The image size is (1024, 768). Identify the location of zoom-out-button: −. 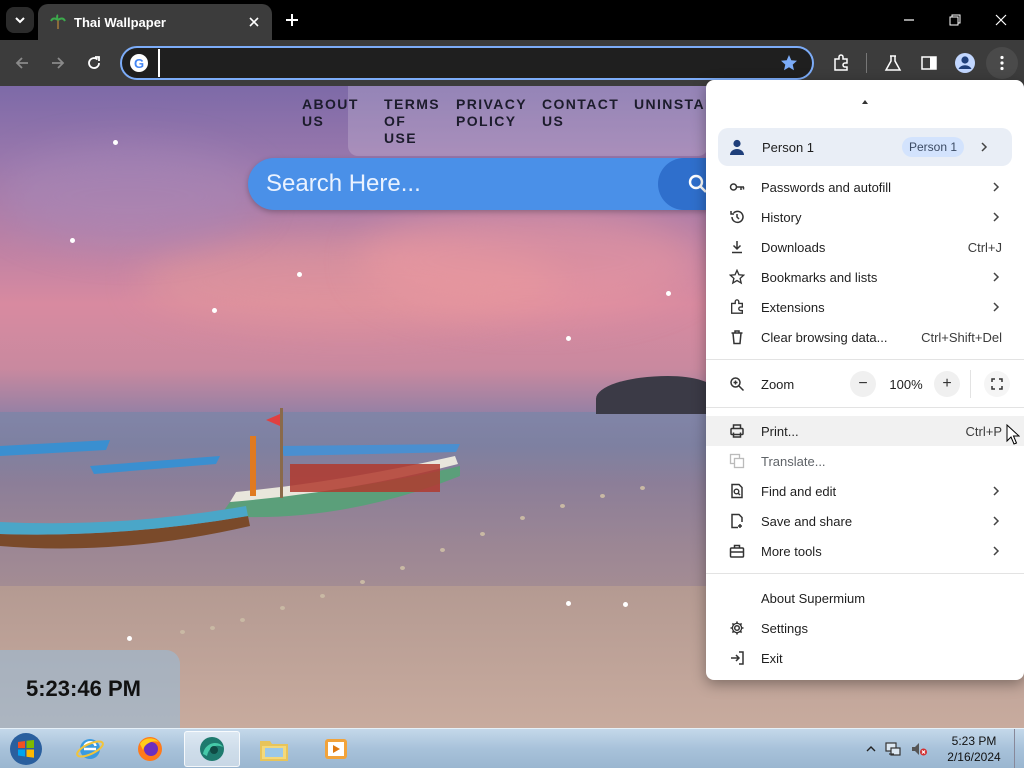
(863, 384).